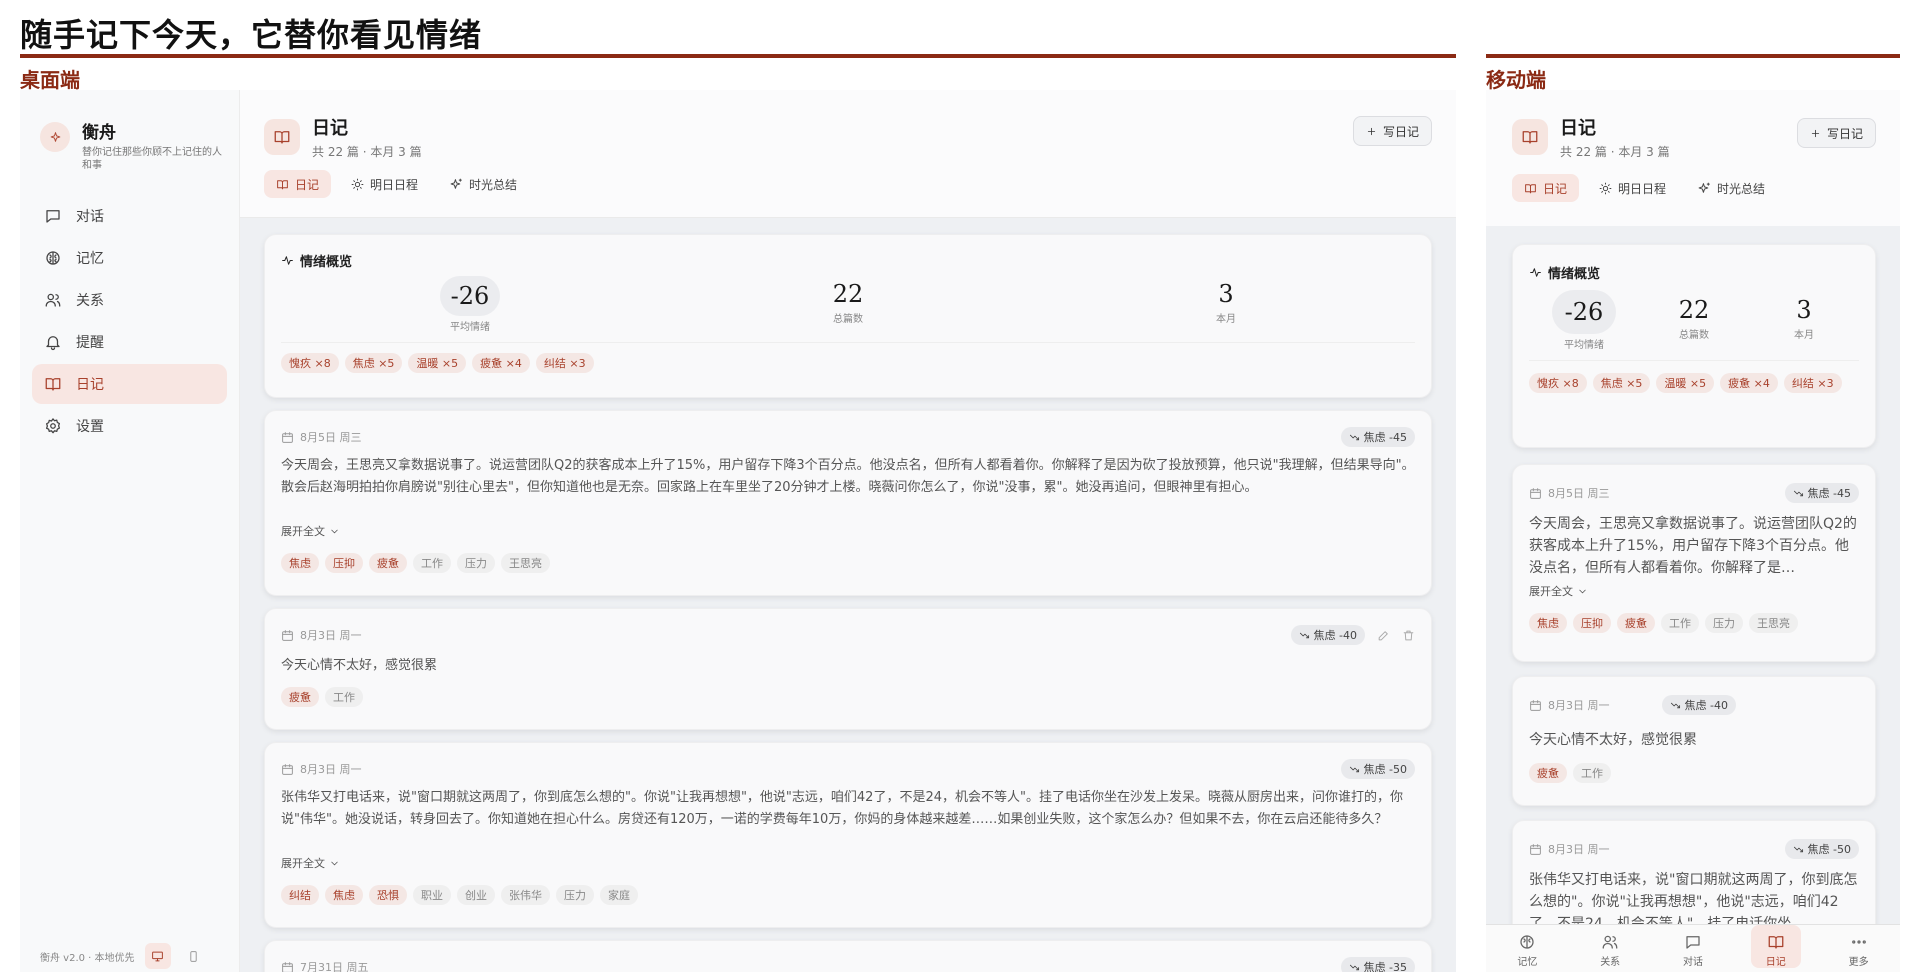 Image resolution: width=1920 pixels, height=972 pixels. Describe the element at coordinates (129, 384) in the screenshot. I see `sidebar-item-diary: 日记` at that location.